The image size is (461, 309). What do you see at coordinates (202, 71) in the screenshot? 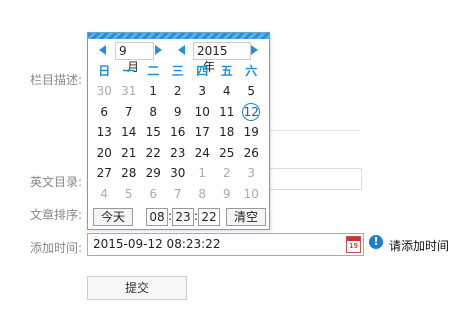
I see `weekday-label: 四` at bounding box center [202, 71].